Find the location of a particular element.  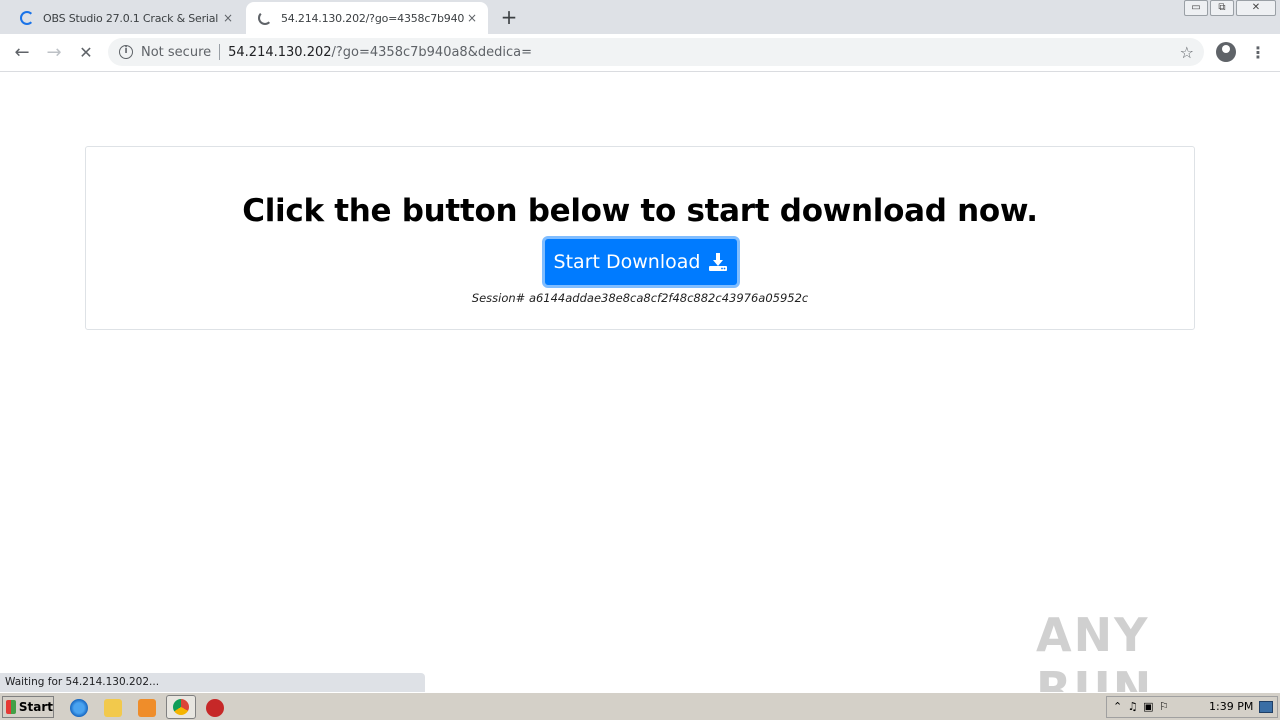

start-button: Start is located at coordinates (28, 707).